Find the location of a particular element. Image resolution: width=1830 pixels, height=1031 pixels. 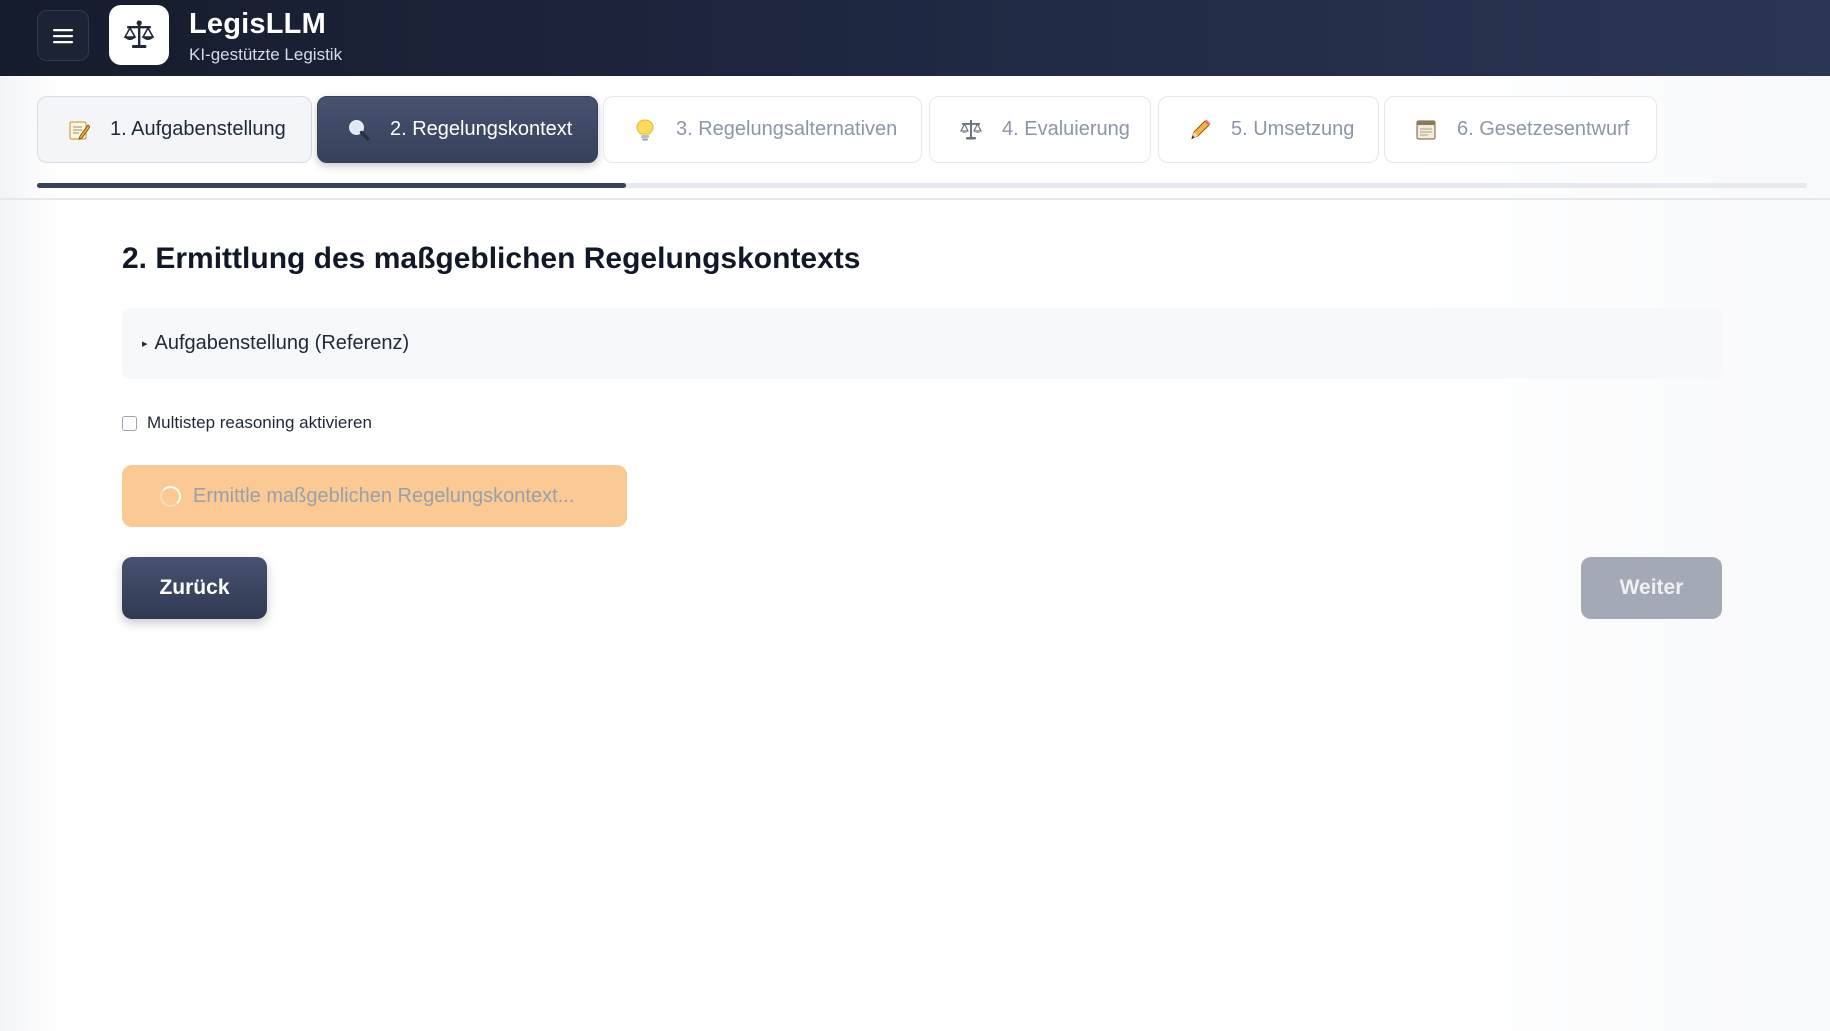

app-title: LegisLLM is located at coordinates (257, 24).